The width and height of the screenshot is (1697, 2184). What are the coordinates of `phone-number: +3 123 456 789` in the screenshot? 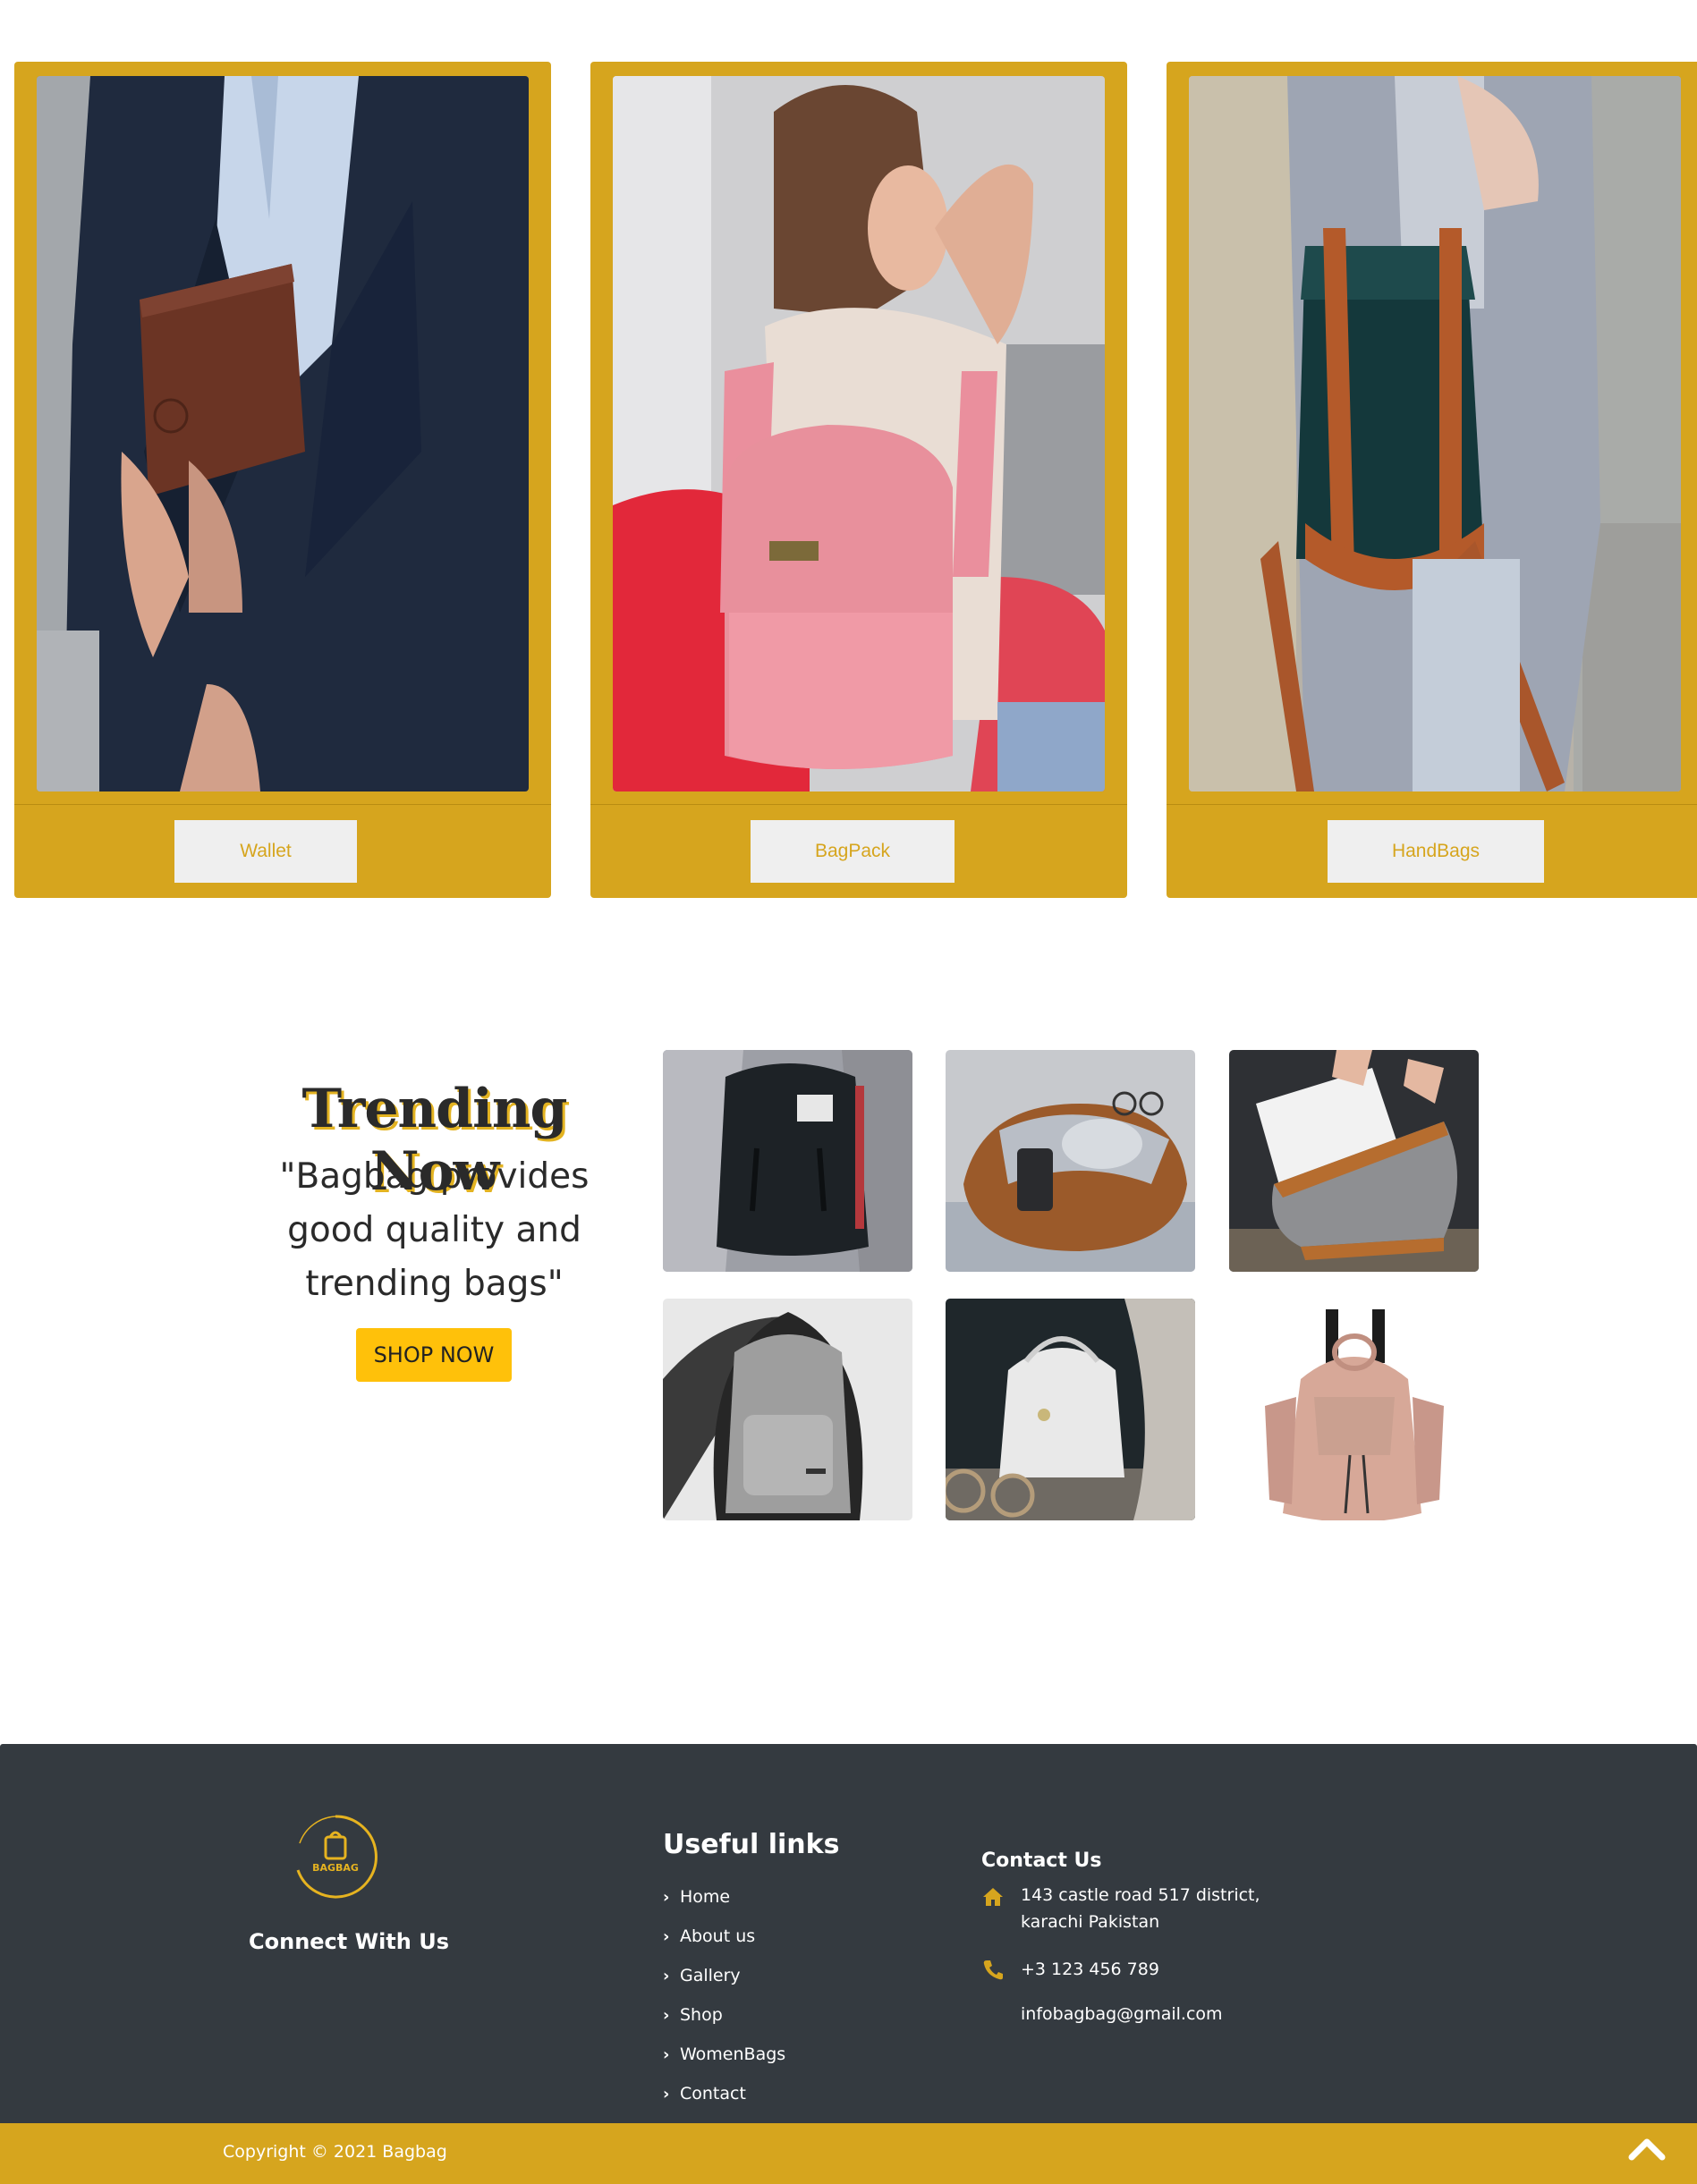 It's located at (1090, 1969).